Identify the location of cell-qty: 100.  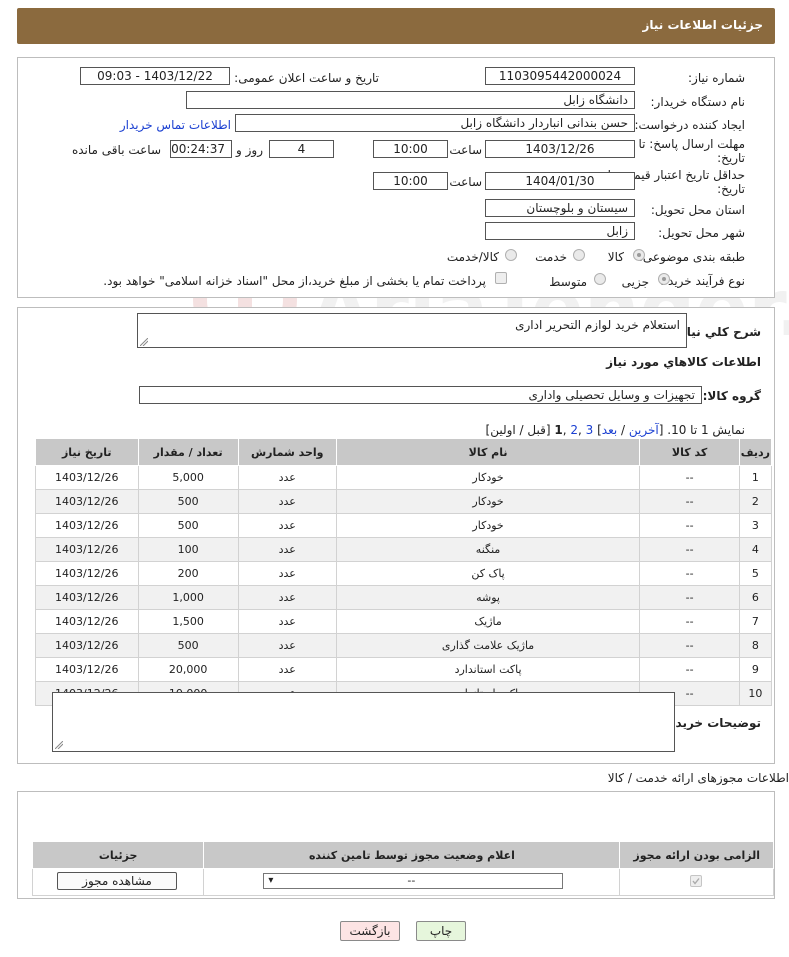
(188, 549).